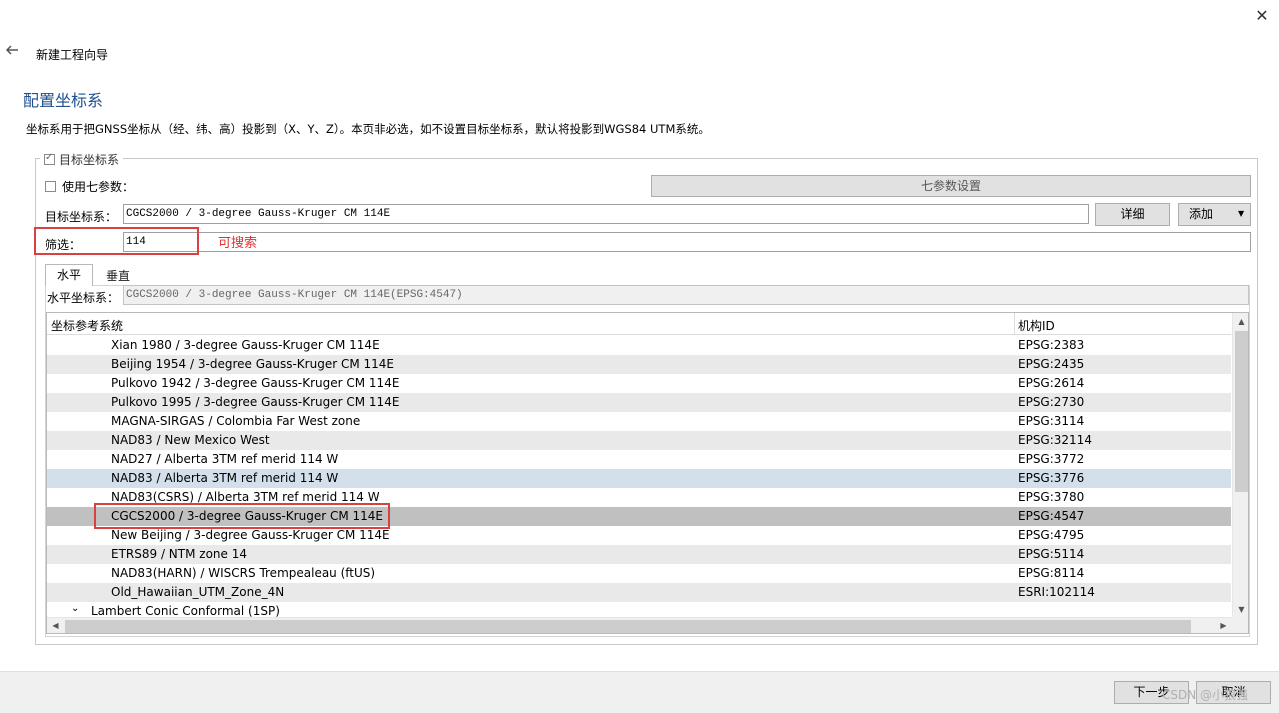 The image size is (1279, 713). I want to click on cell-crs-name: ETRS89 / NTM zone 14, so click(179, 554).